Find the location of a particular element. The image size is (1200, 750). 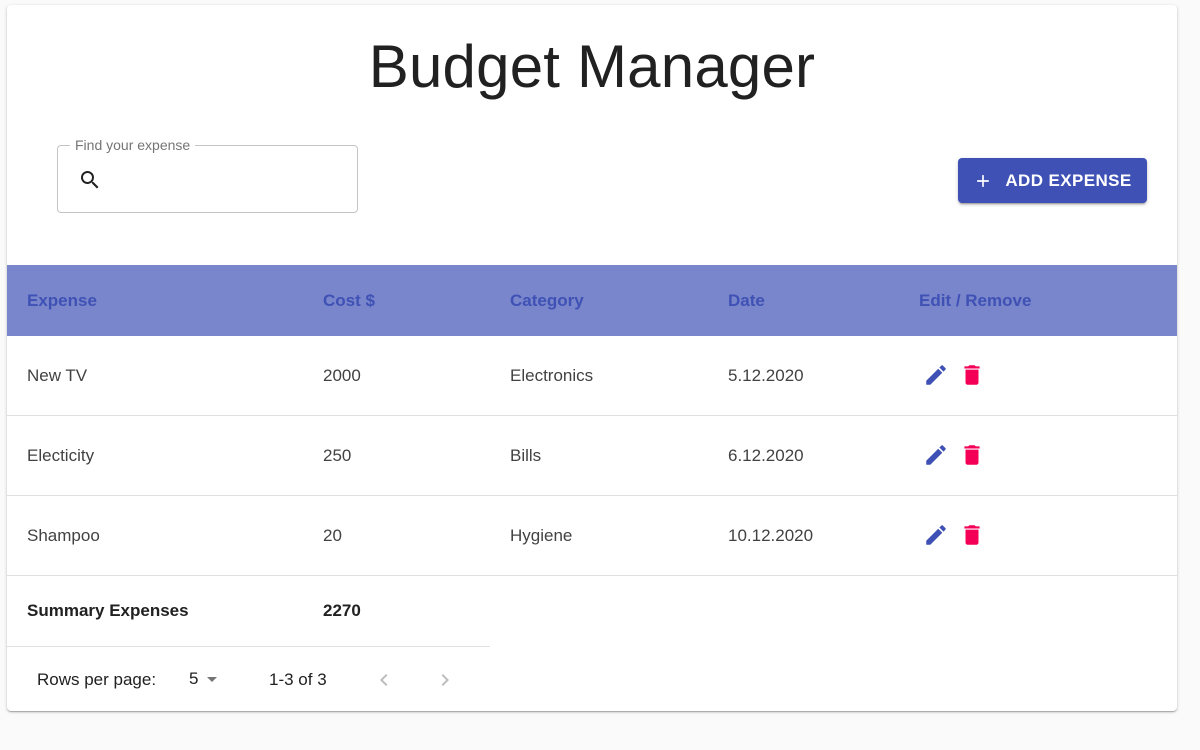

add-expense-button: ADD EXPENSE is located at coordinates (1052, 180).